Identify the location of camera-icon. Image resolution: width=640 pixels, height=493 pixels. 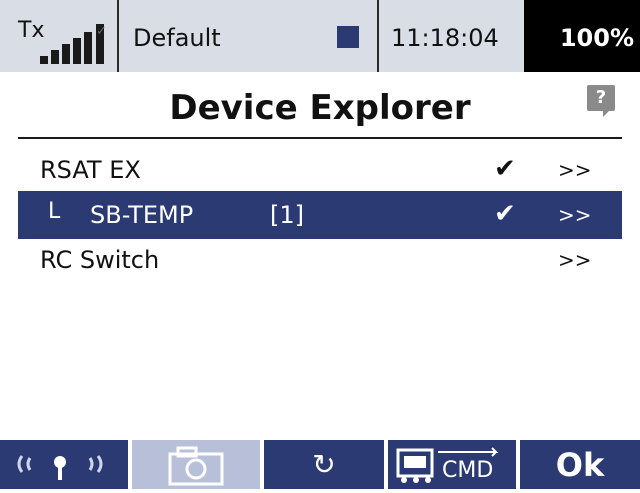
(196, 466).